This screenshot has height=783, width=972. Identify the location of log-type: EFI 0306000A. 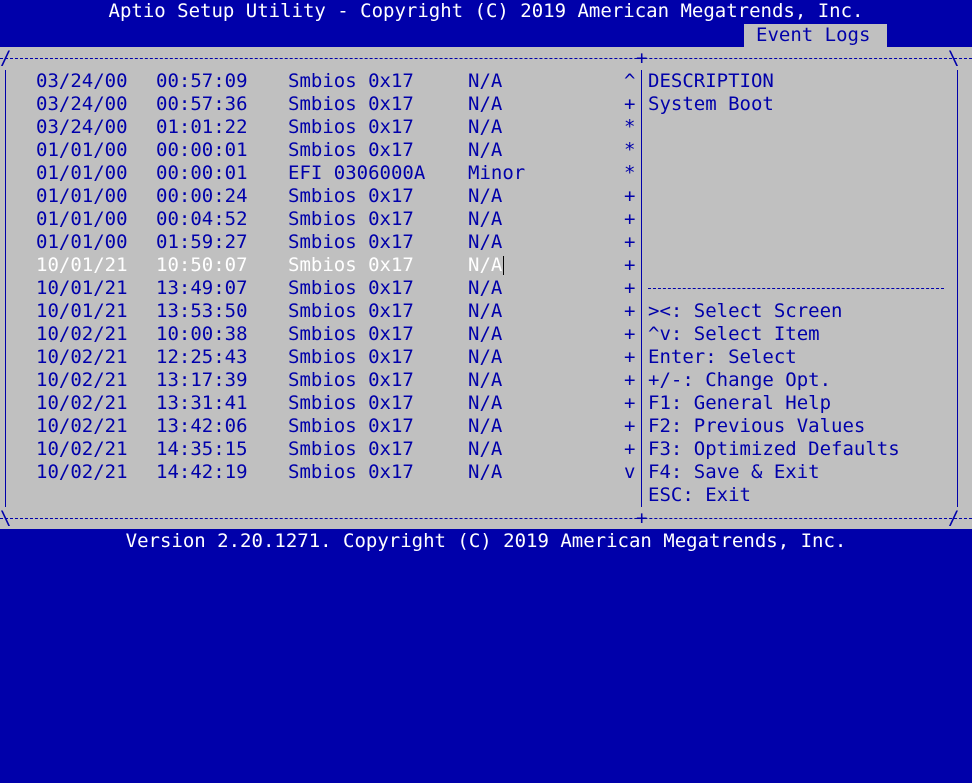
(357, 173).